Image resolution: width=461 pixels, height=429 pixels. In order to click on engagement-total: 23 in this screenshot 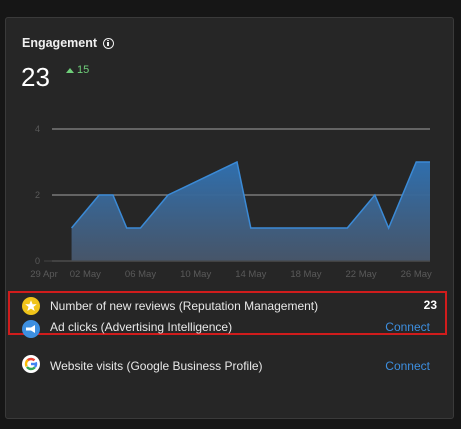, I will do `click(35, 77)`.